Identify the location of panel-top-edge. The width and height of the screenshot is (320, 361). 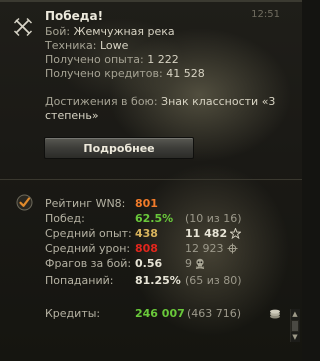
(151, 1).